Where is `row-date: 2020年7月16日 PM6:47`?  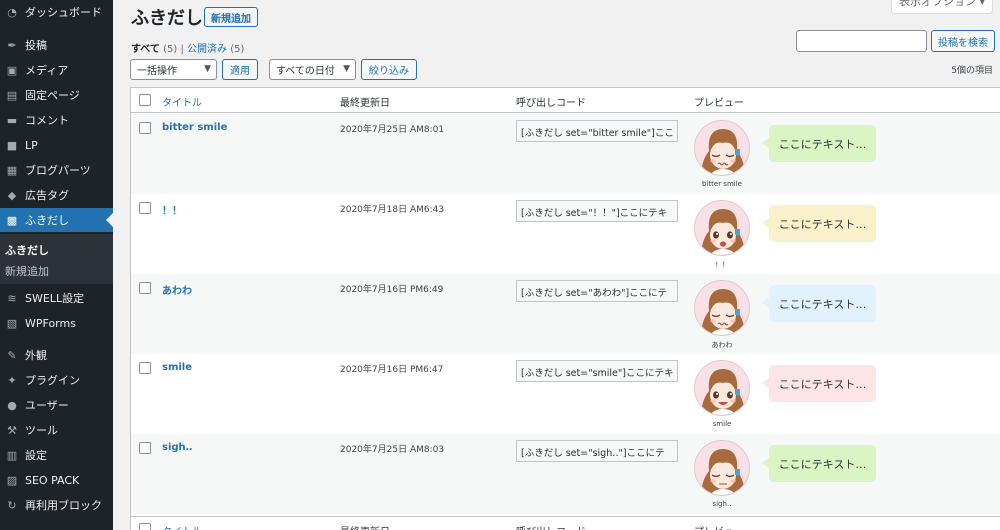
row-date: 2020年7月16日 PM6:47 is located at coordinates (392, 370).